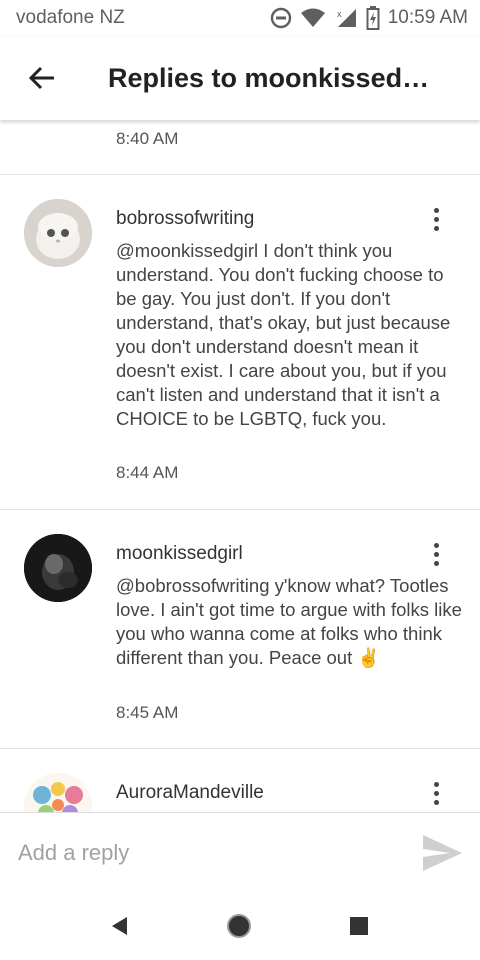  I want to click on reply-username: AuroraMandeville, so click(190, 793).